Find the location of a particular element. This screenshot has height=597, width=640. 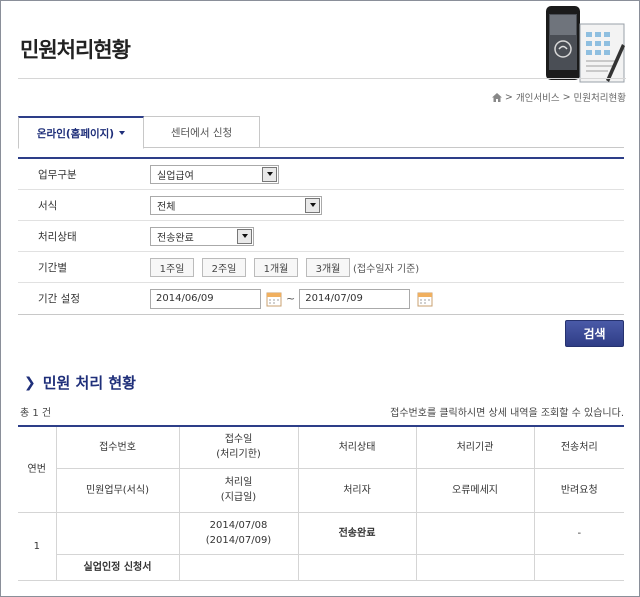

row-date-value: 2014/07/08 is located at coordinates (238, 525).